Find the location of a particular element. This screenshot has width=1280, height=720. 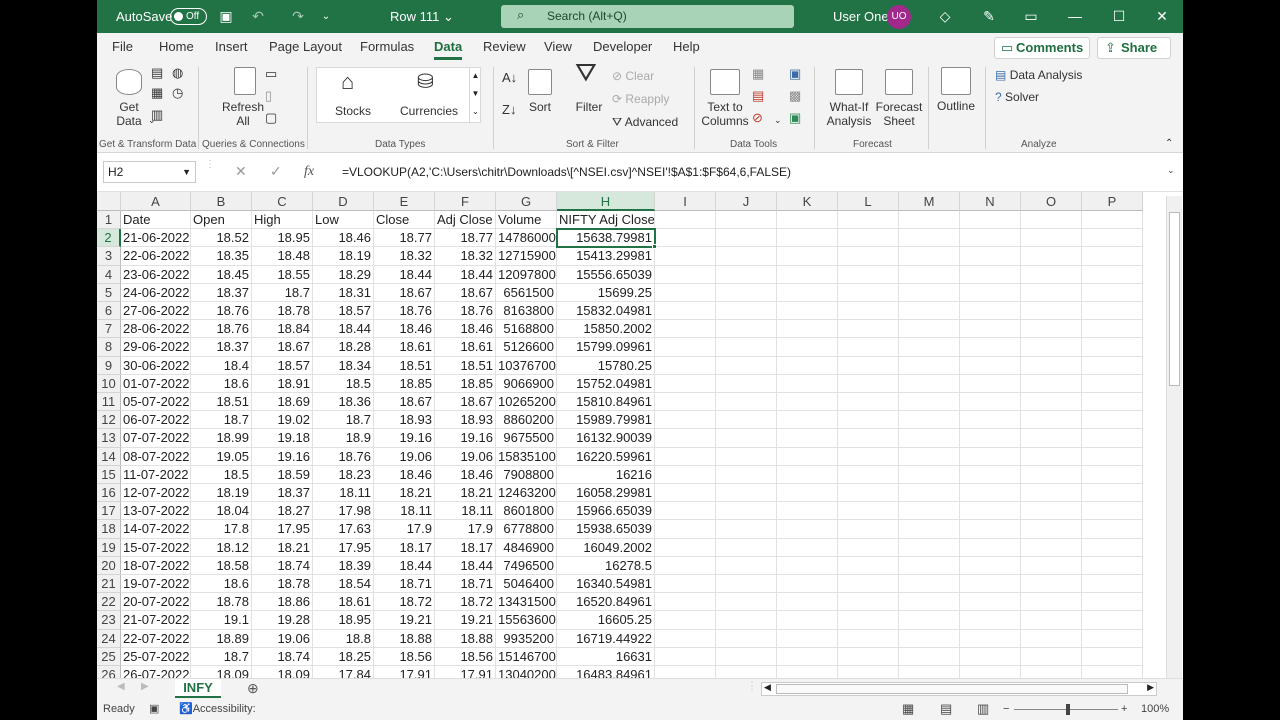

table-cell: 18.6 is located at coordinates (221, 383).